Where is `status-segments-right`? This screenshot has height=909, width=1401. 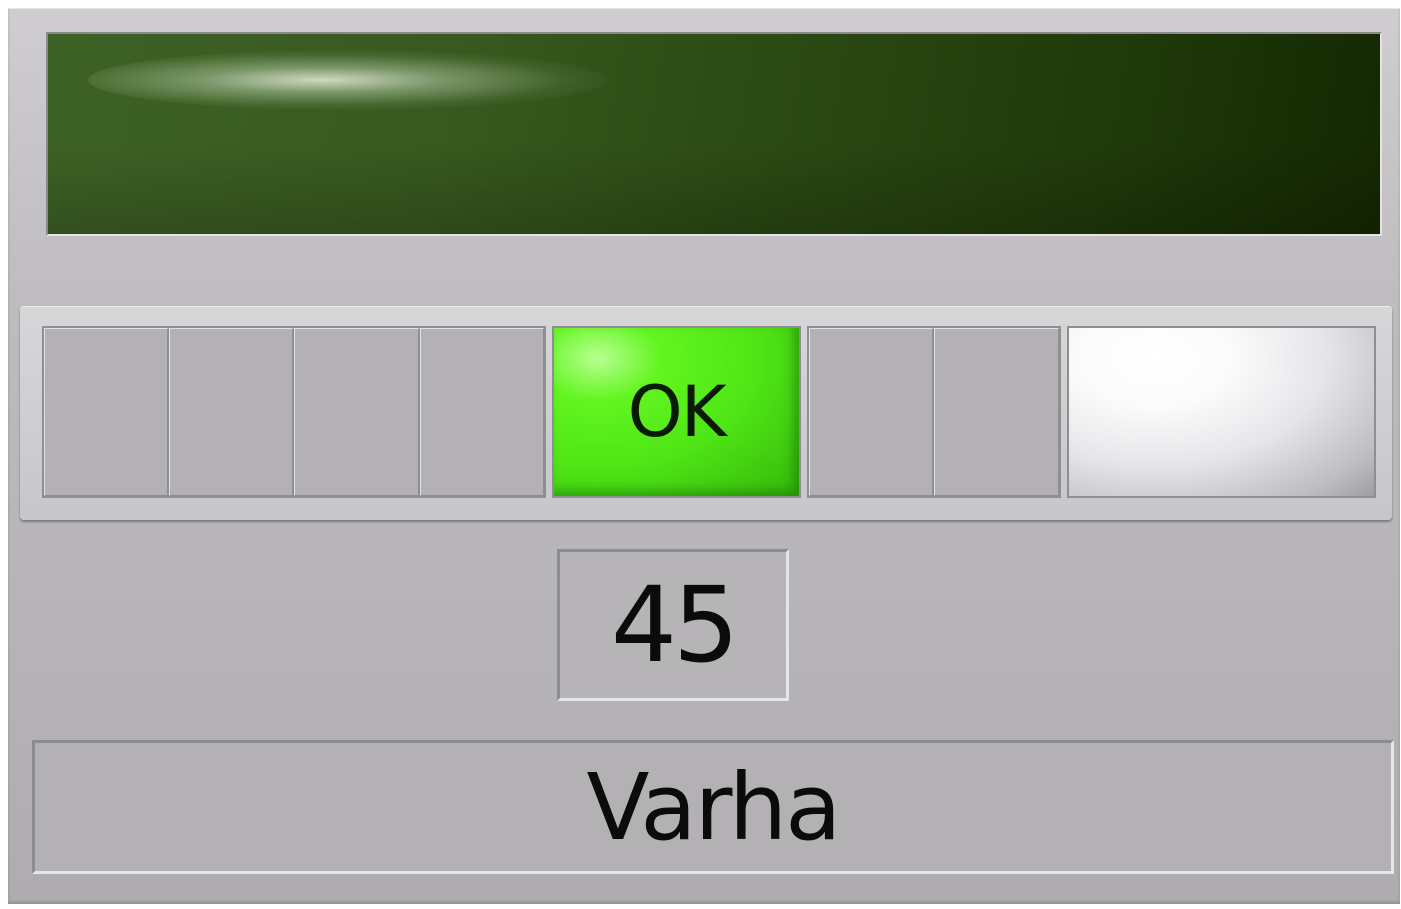
status-segments-right is located at coordinates (934, 412).